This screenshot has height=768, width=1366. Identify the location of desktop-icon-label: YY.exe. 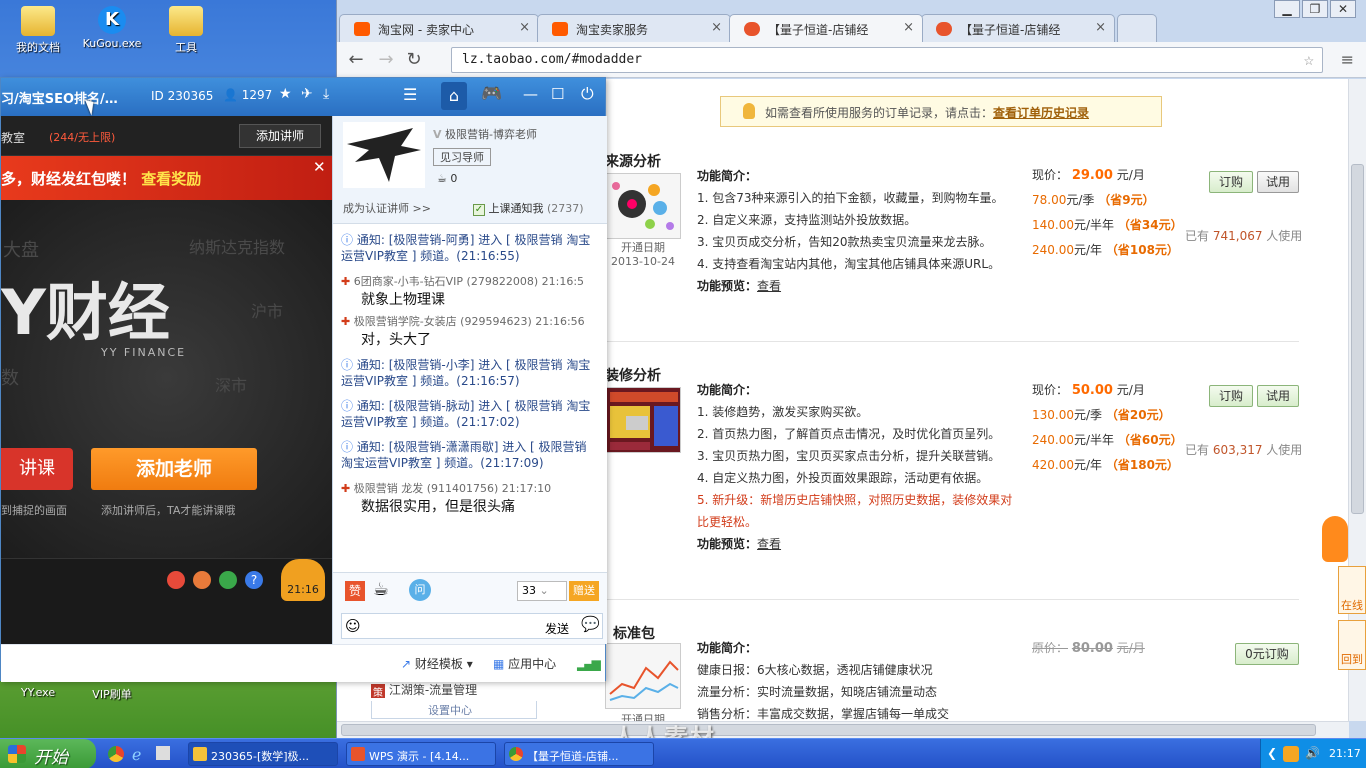
(38, 692).